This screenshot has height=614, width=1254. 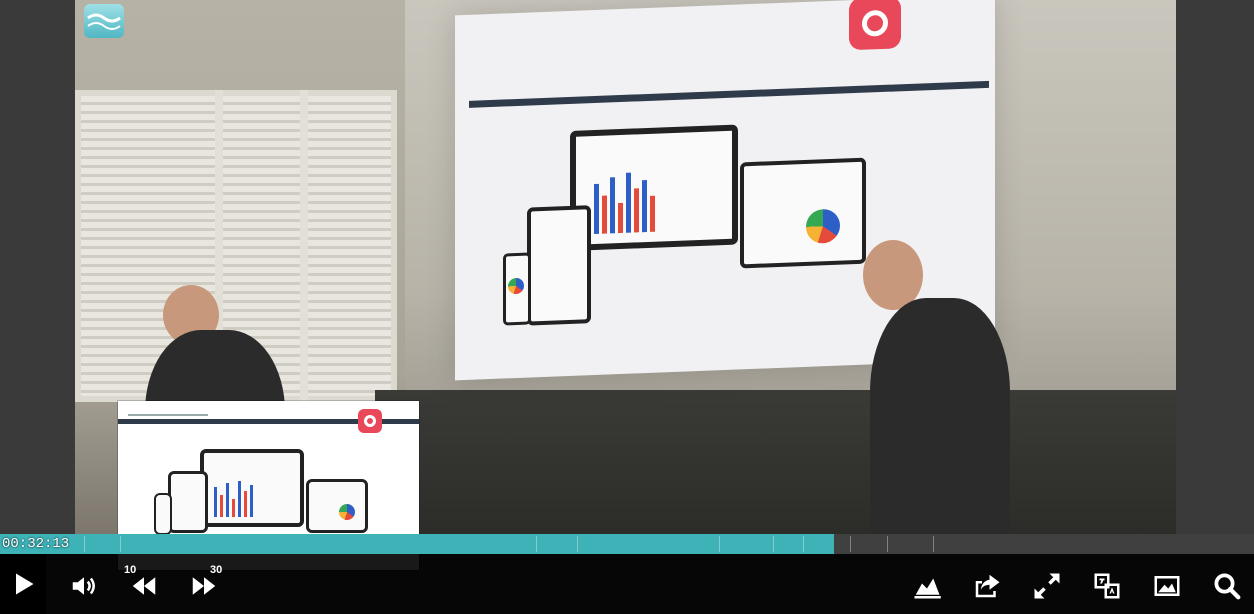 I want to click on current-time: 00:32:13, so click(x=36, y=544).